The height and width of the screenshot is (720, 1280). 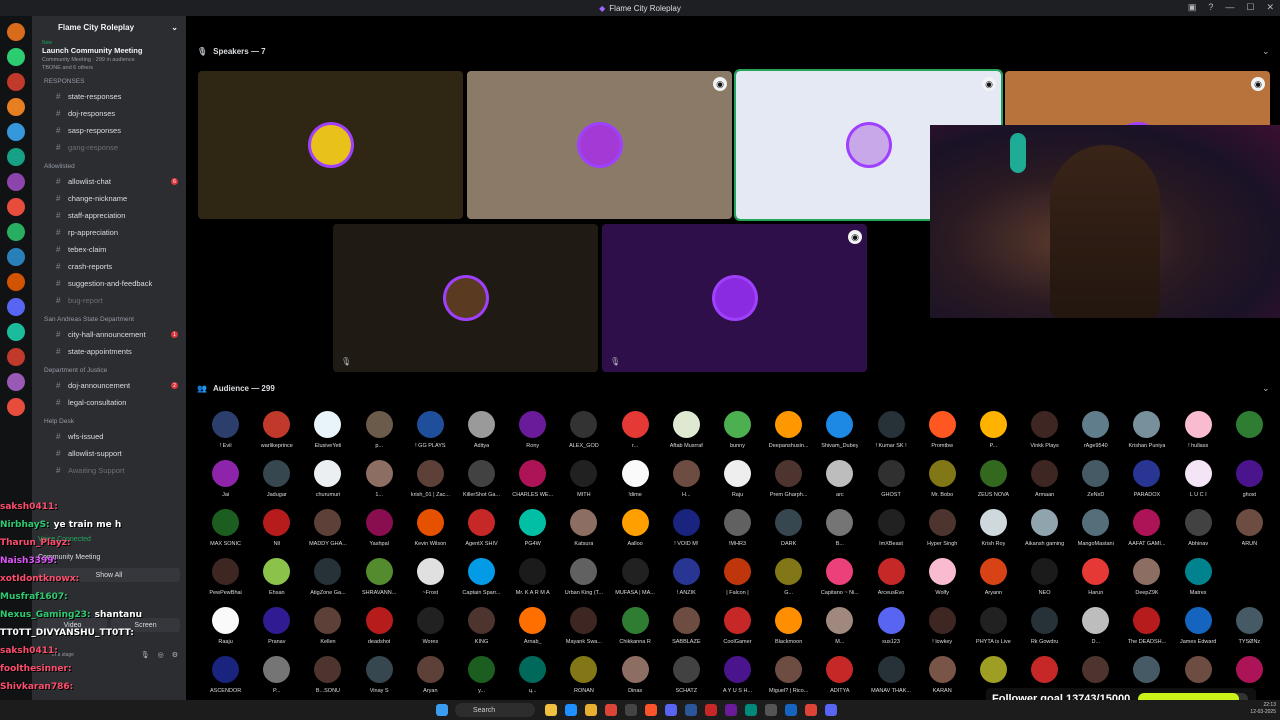 What do you see at coordinates (1198, 530) in the screenshot?
I see `audience-member: Abhinav` at bounding box center [1198, 530].